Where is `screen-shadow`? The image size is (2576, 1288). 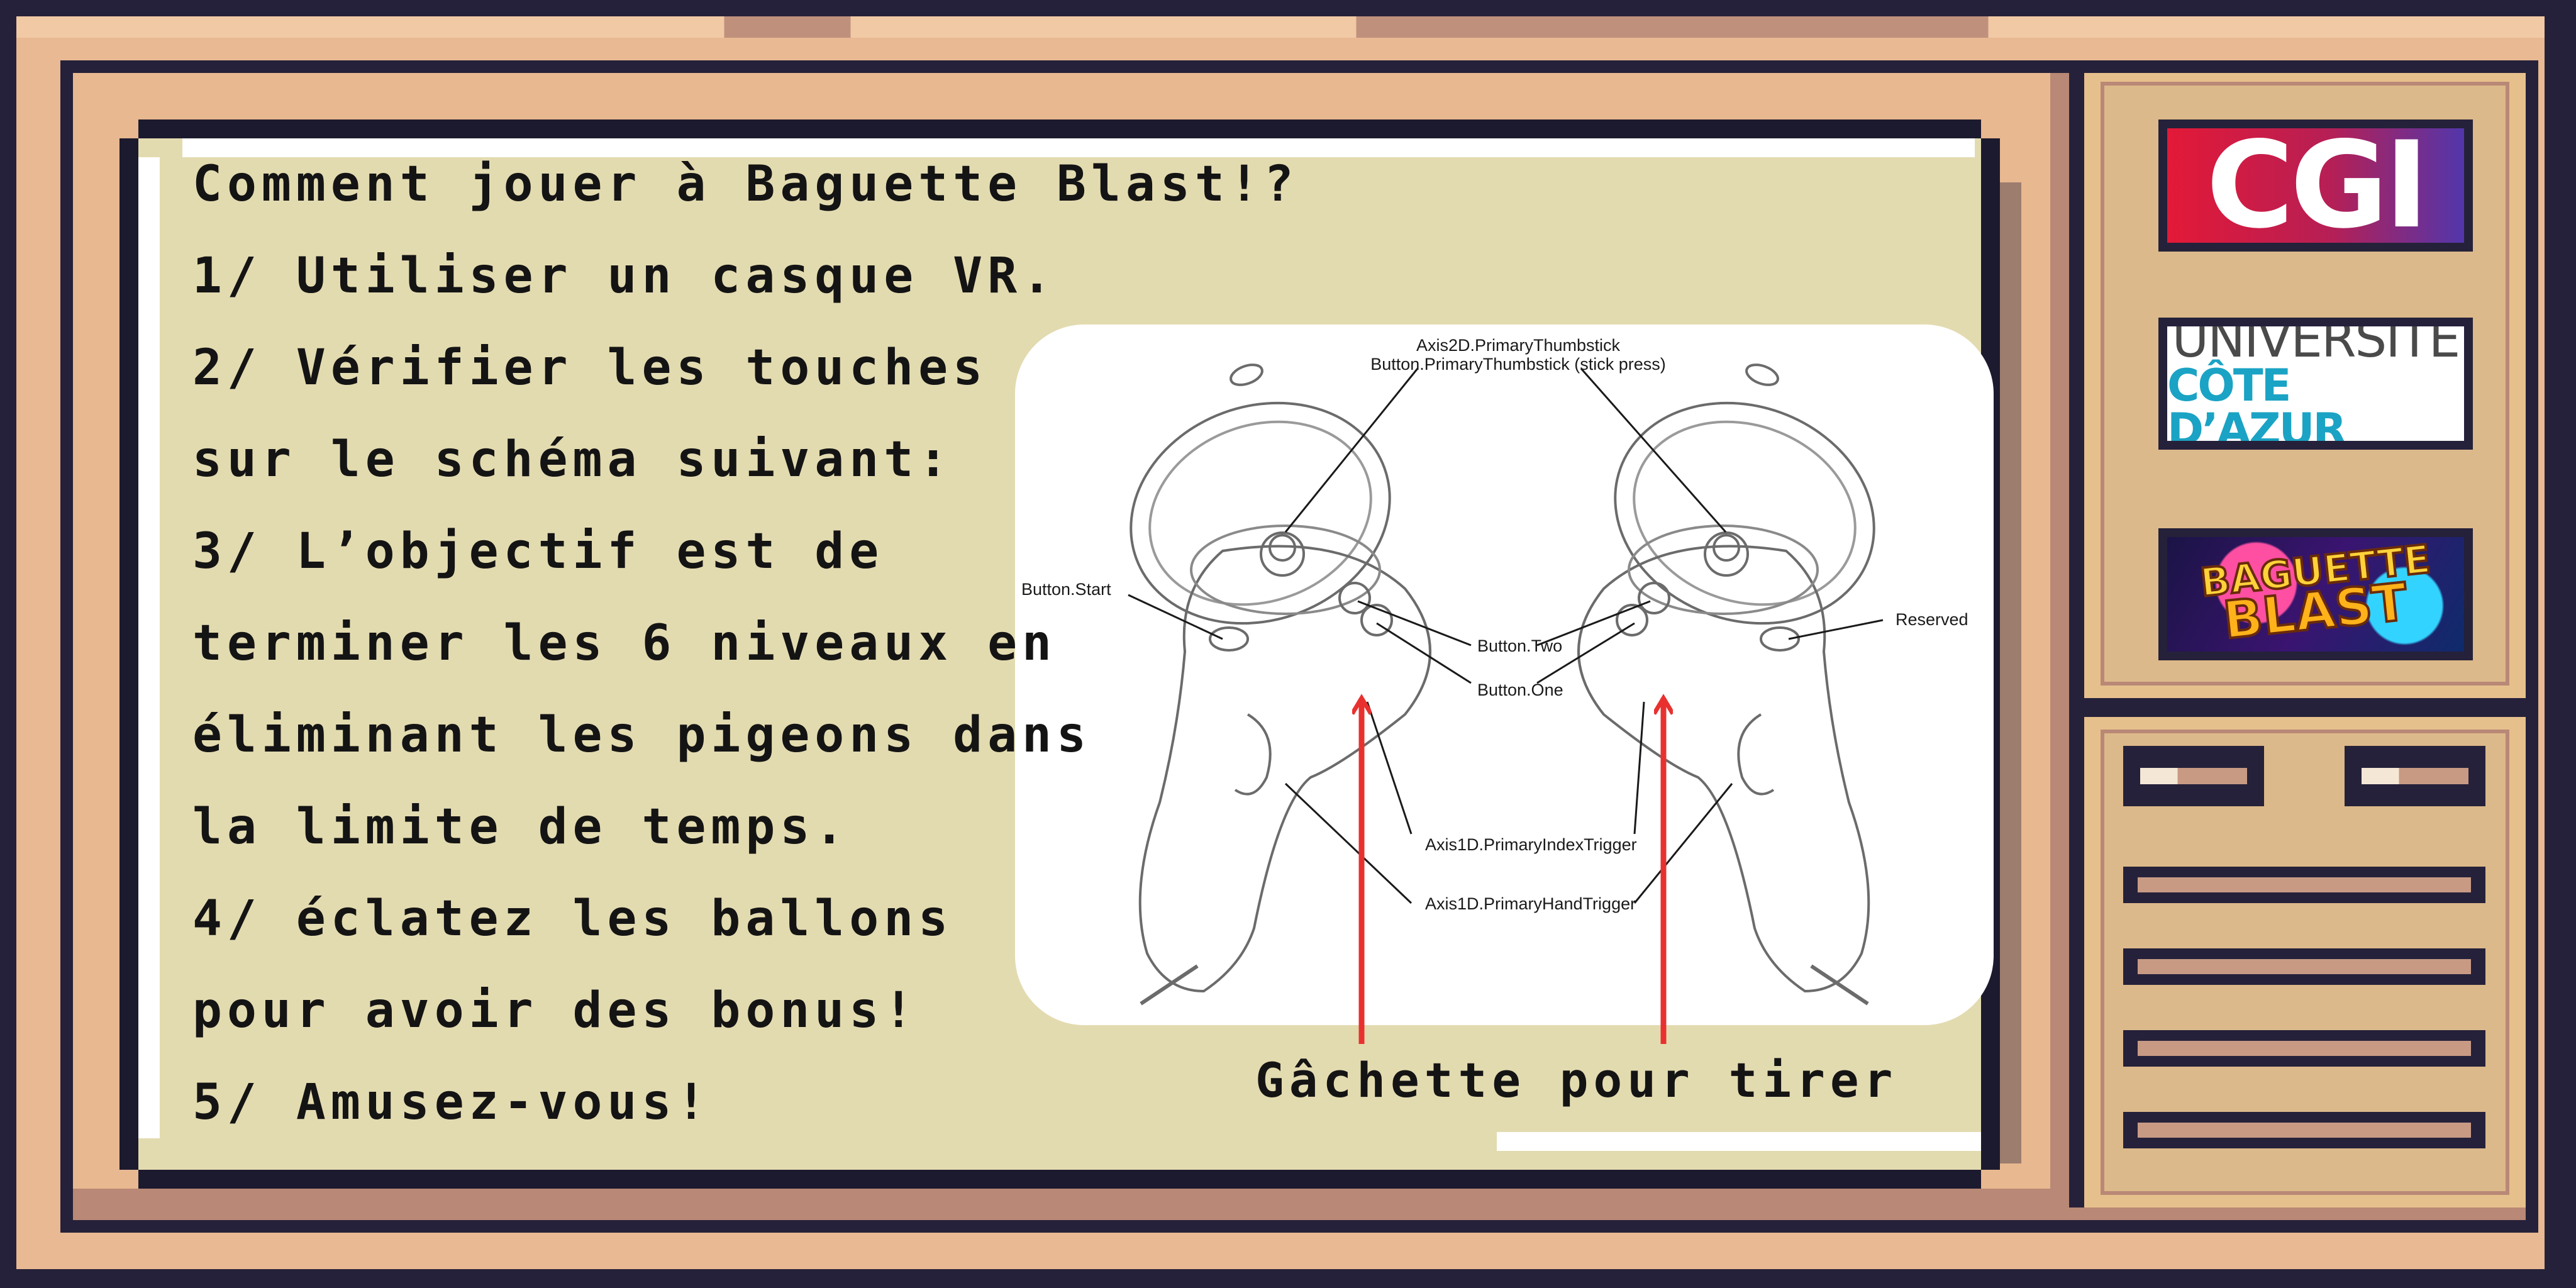
screen-shadow is located at coordinates (2010, 672).